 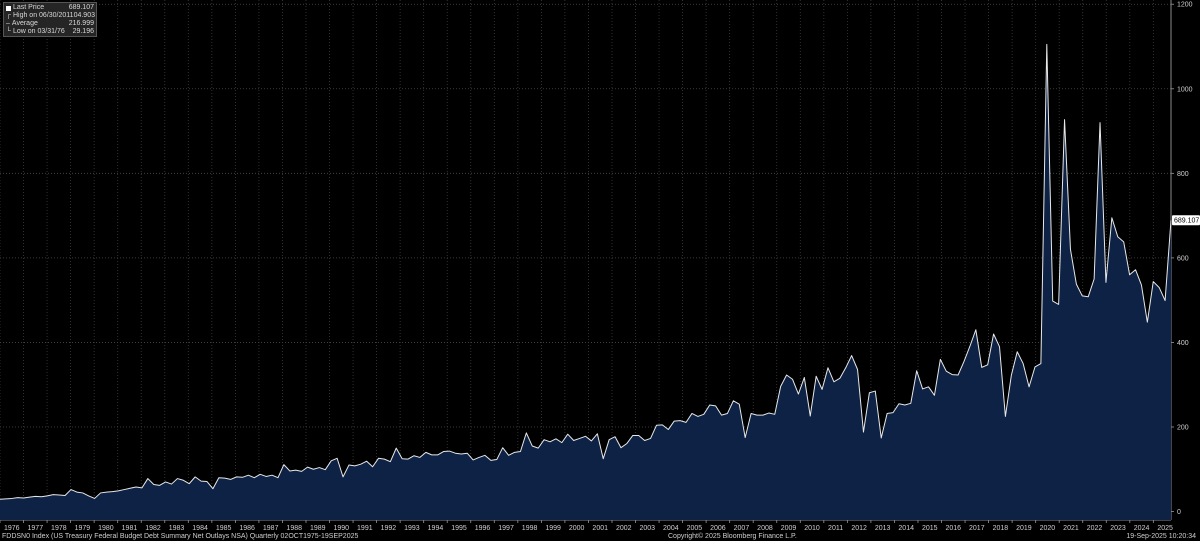 I want to click on legend-marker-low: └, so click(x=8, y=31).